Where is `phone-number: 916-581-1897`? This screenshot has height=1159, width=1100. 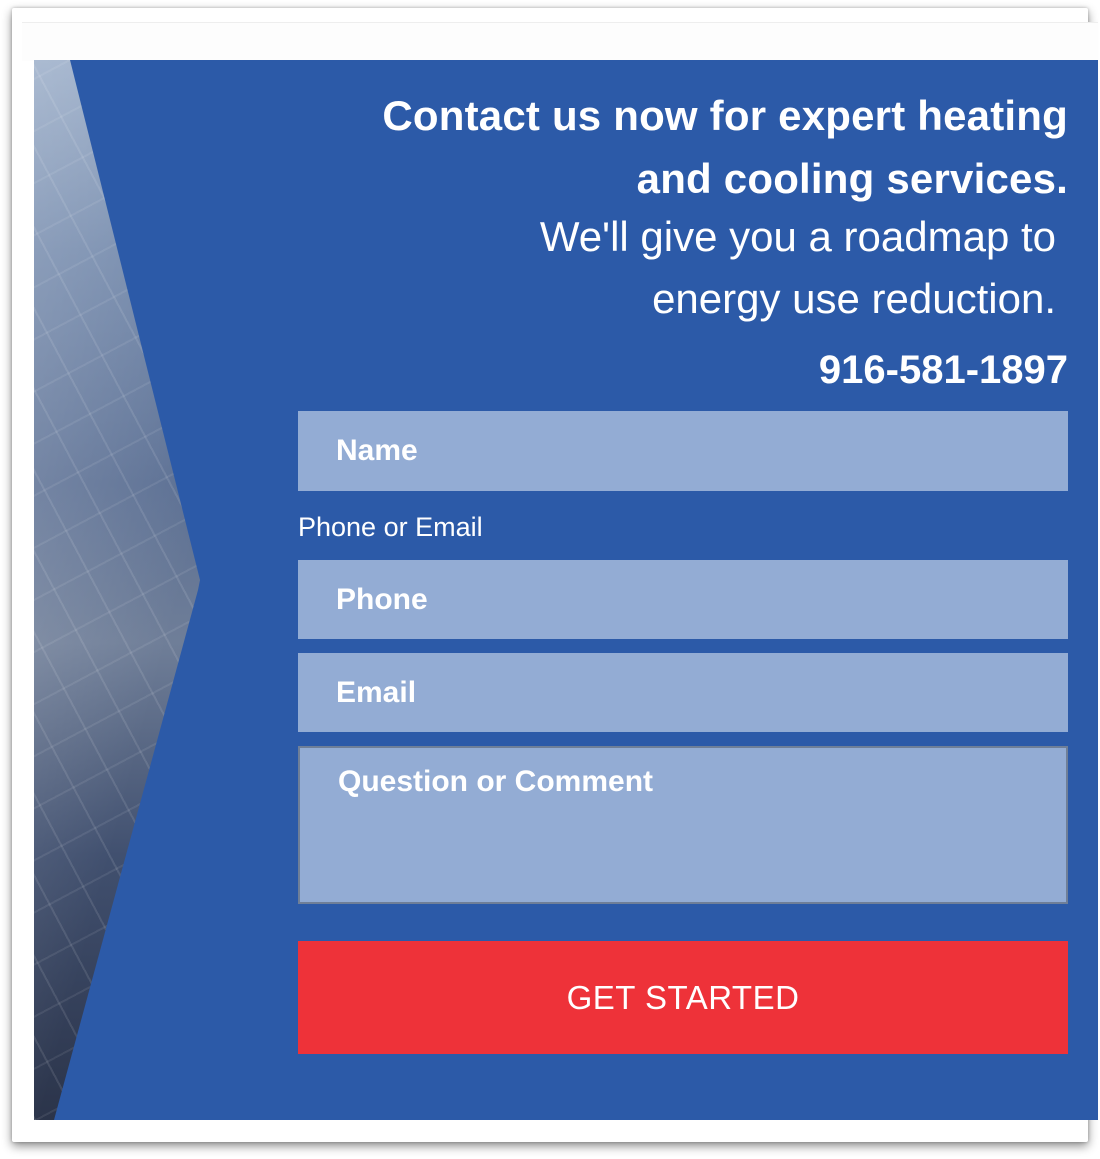 phone-number: 916-581-1897 is located at coordinates (943, 370).